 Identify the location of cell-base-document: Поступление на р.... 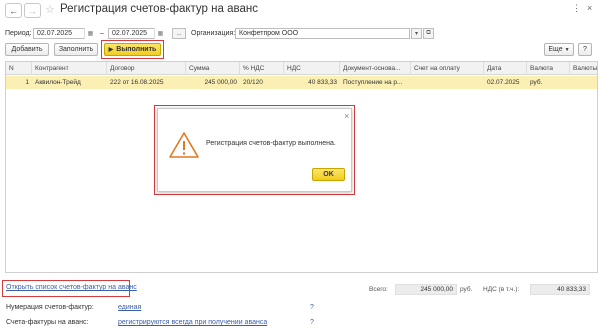
(373, 82).